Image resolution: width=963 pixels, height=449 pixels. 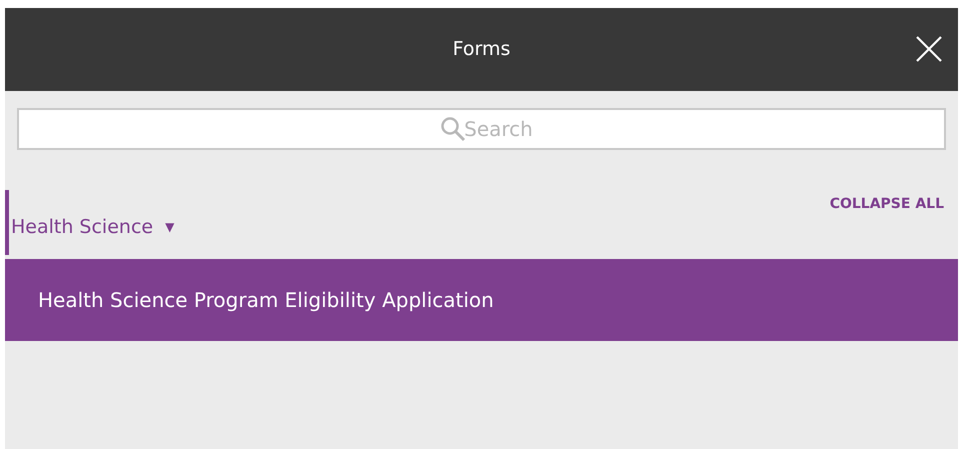 I want to click on window-title: Forms, so click(x=481, y=49).